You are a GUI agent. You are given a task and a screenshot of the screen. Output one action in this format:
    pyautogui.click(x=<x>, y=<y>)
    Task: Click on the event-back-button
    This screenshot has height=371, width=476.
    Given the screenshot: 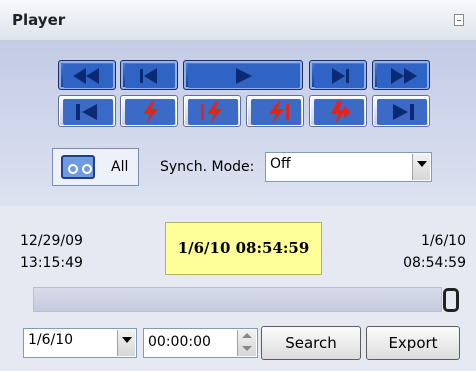 What is the action you would take?
    pyautogui.click(x=212, y=111)
    